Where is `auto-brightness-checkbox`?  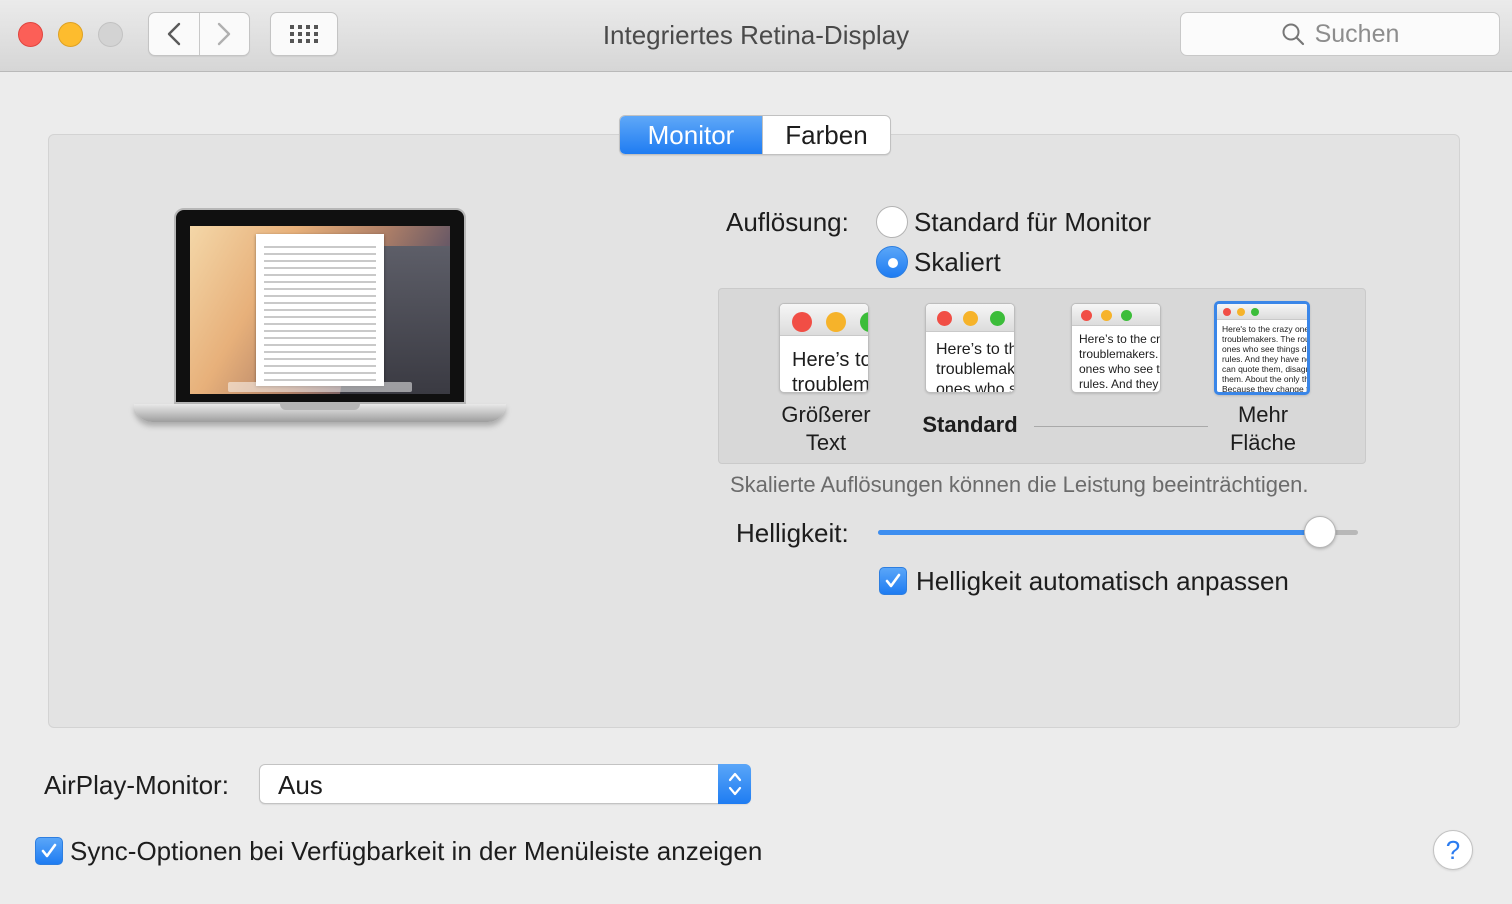 auto-brightness-checkbox is located at coordinates (893, 581).